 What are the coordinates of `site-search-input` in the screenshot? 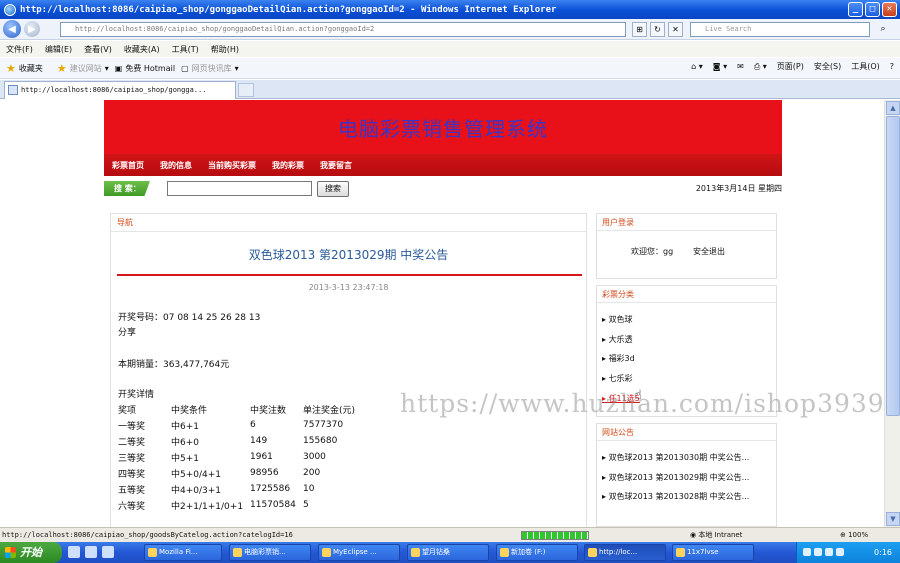 It's located at (239, 188).